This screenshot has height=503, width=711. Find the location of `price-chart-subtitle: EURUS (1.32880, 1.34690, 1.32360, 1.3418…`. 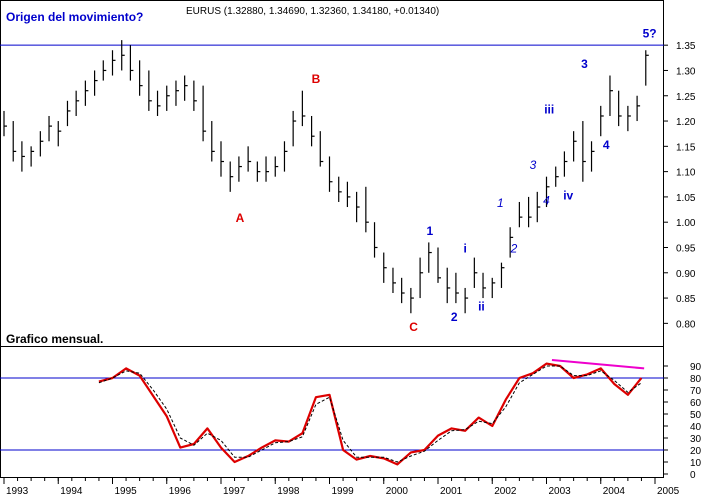

price-chart-subtitle: EURUS (1.32880, 1.34690, 1.32360, 1.3418… is located at coordinates (312, 11).